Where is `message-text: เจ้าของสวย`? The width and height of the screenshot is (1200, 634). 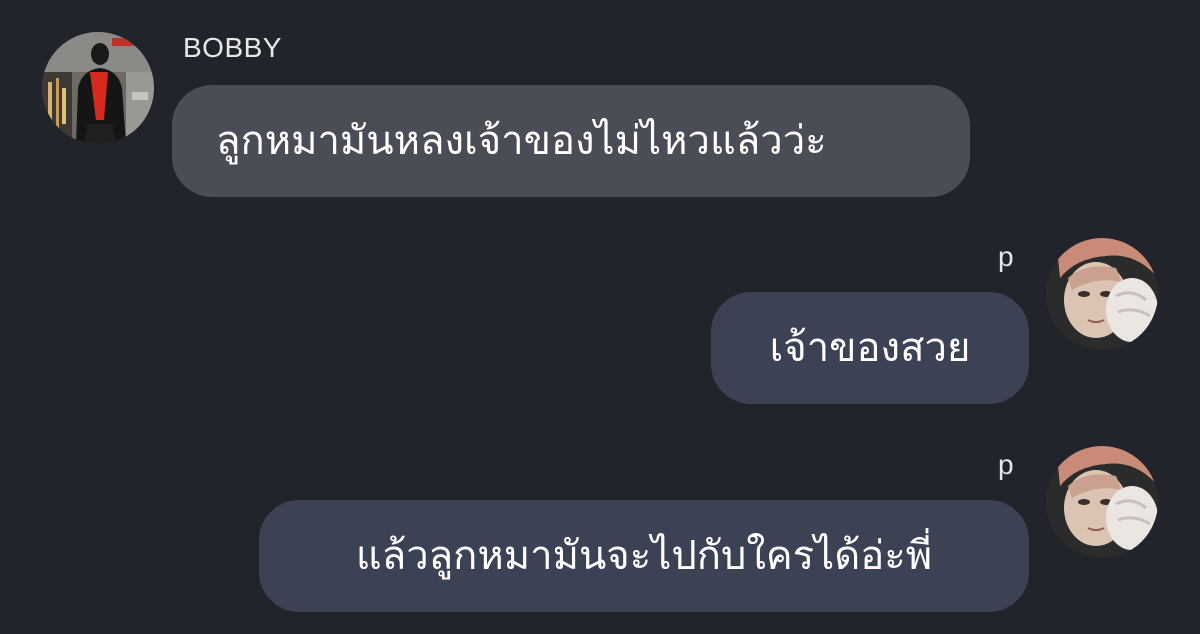 message-text: เจ้าของสวย is located at coordinates (870, 348).